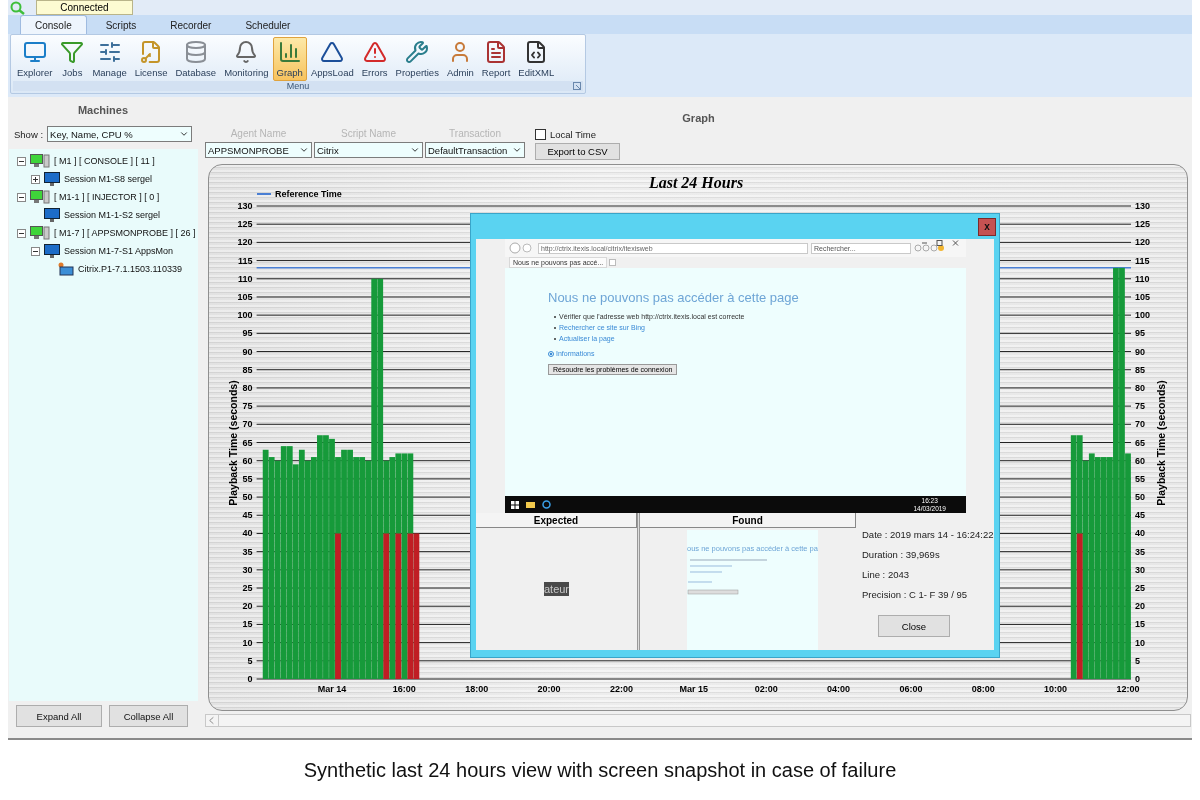 The height and width of the screenshot is (800, 1200). I want to click on checkbox, so click(540, 134).